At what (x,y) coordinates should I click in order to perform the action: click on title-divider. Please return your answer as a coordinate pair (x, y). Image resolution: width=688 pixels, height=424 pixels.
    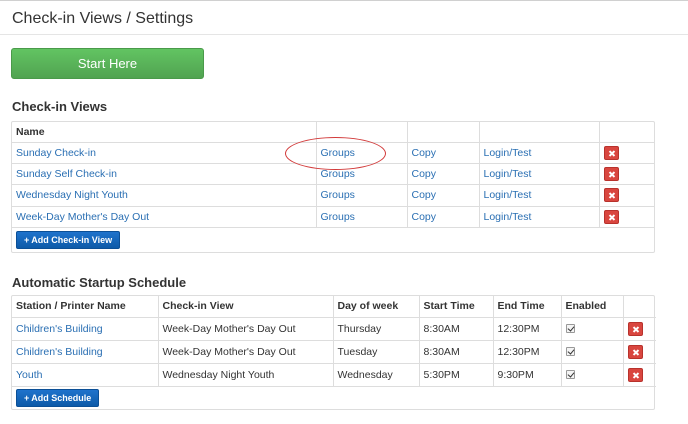
    Looking at the image, I should click on (344, 34).